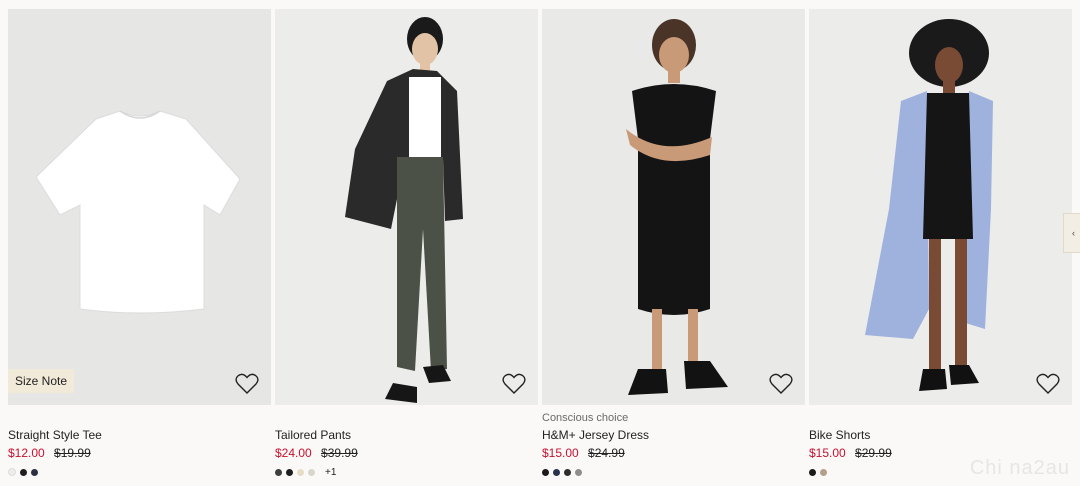 The width and height of the screenshot is (1080, 486). Describe the element at coordinates (406, 435) in the screenshot. I see `product-name: Tailored Pants` at that location.